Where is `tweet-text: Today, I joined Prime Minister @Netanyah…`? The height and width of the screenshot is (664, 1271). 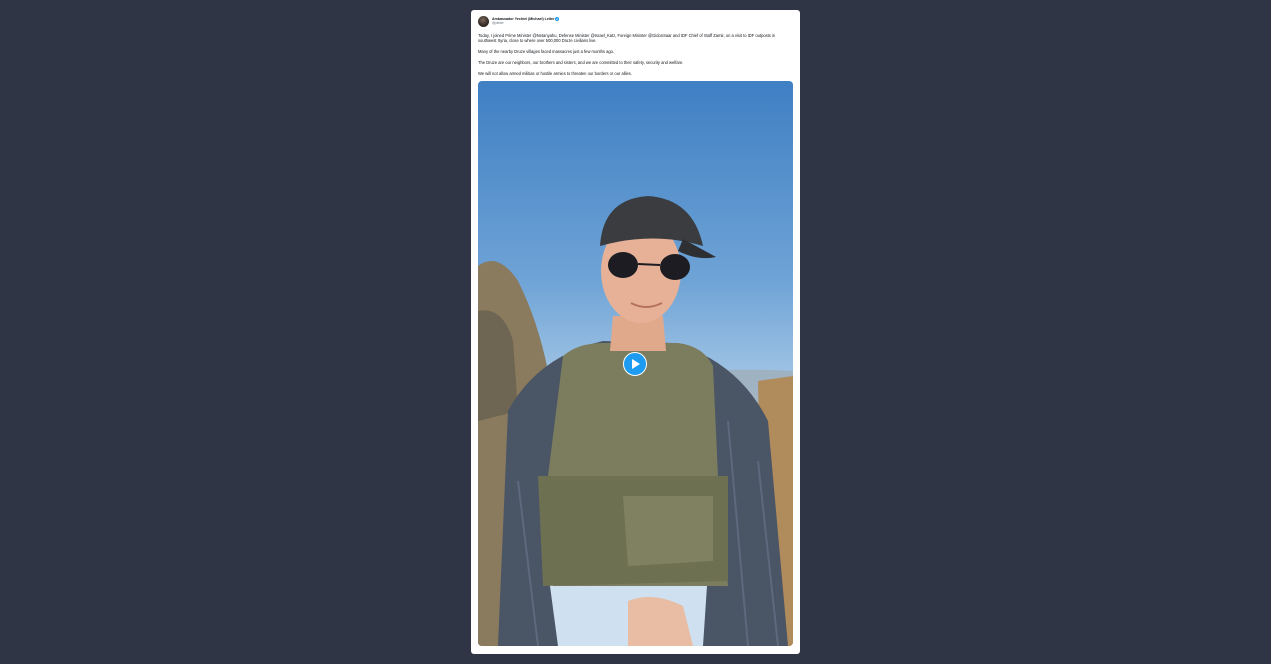
tweet-text: Today, I joined Prime Minister @Netanyah… is located at coordinates (636, 57).